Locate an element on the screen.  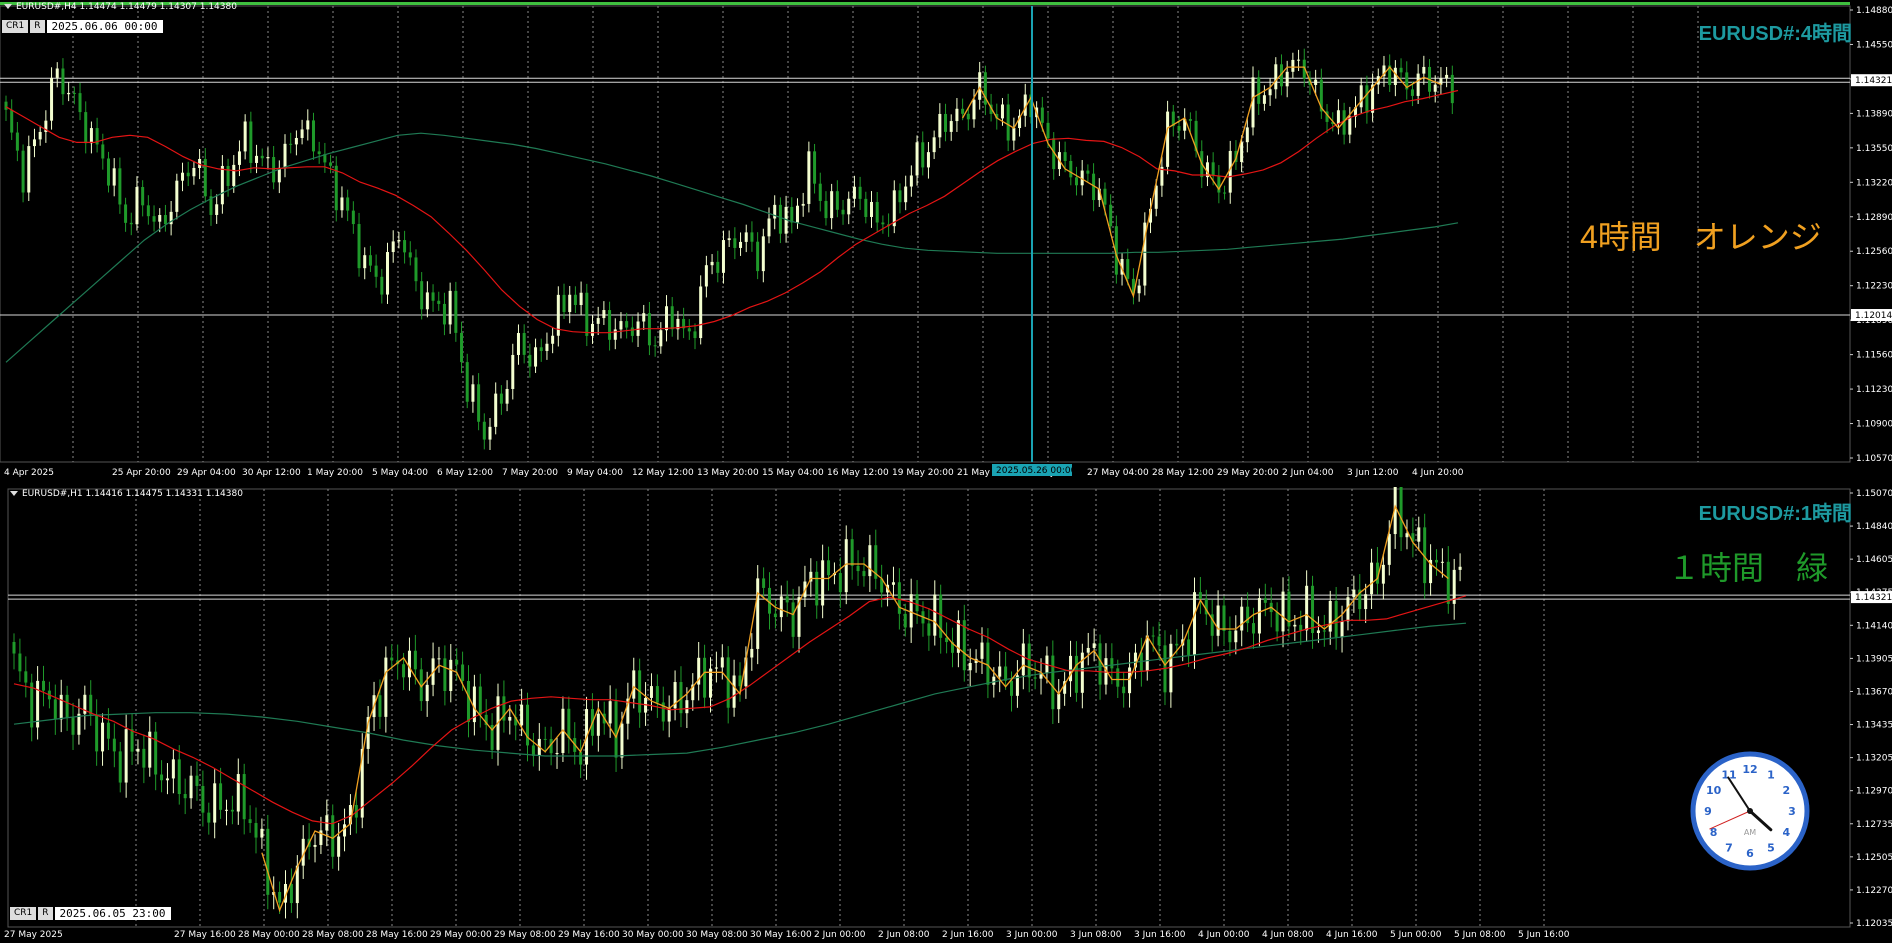
h1-green-note: １時間 緑 is located at coordinates (1748, 568).